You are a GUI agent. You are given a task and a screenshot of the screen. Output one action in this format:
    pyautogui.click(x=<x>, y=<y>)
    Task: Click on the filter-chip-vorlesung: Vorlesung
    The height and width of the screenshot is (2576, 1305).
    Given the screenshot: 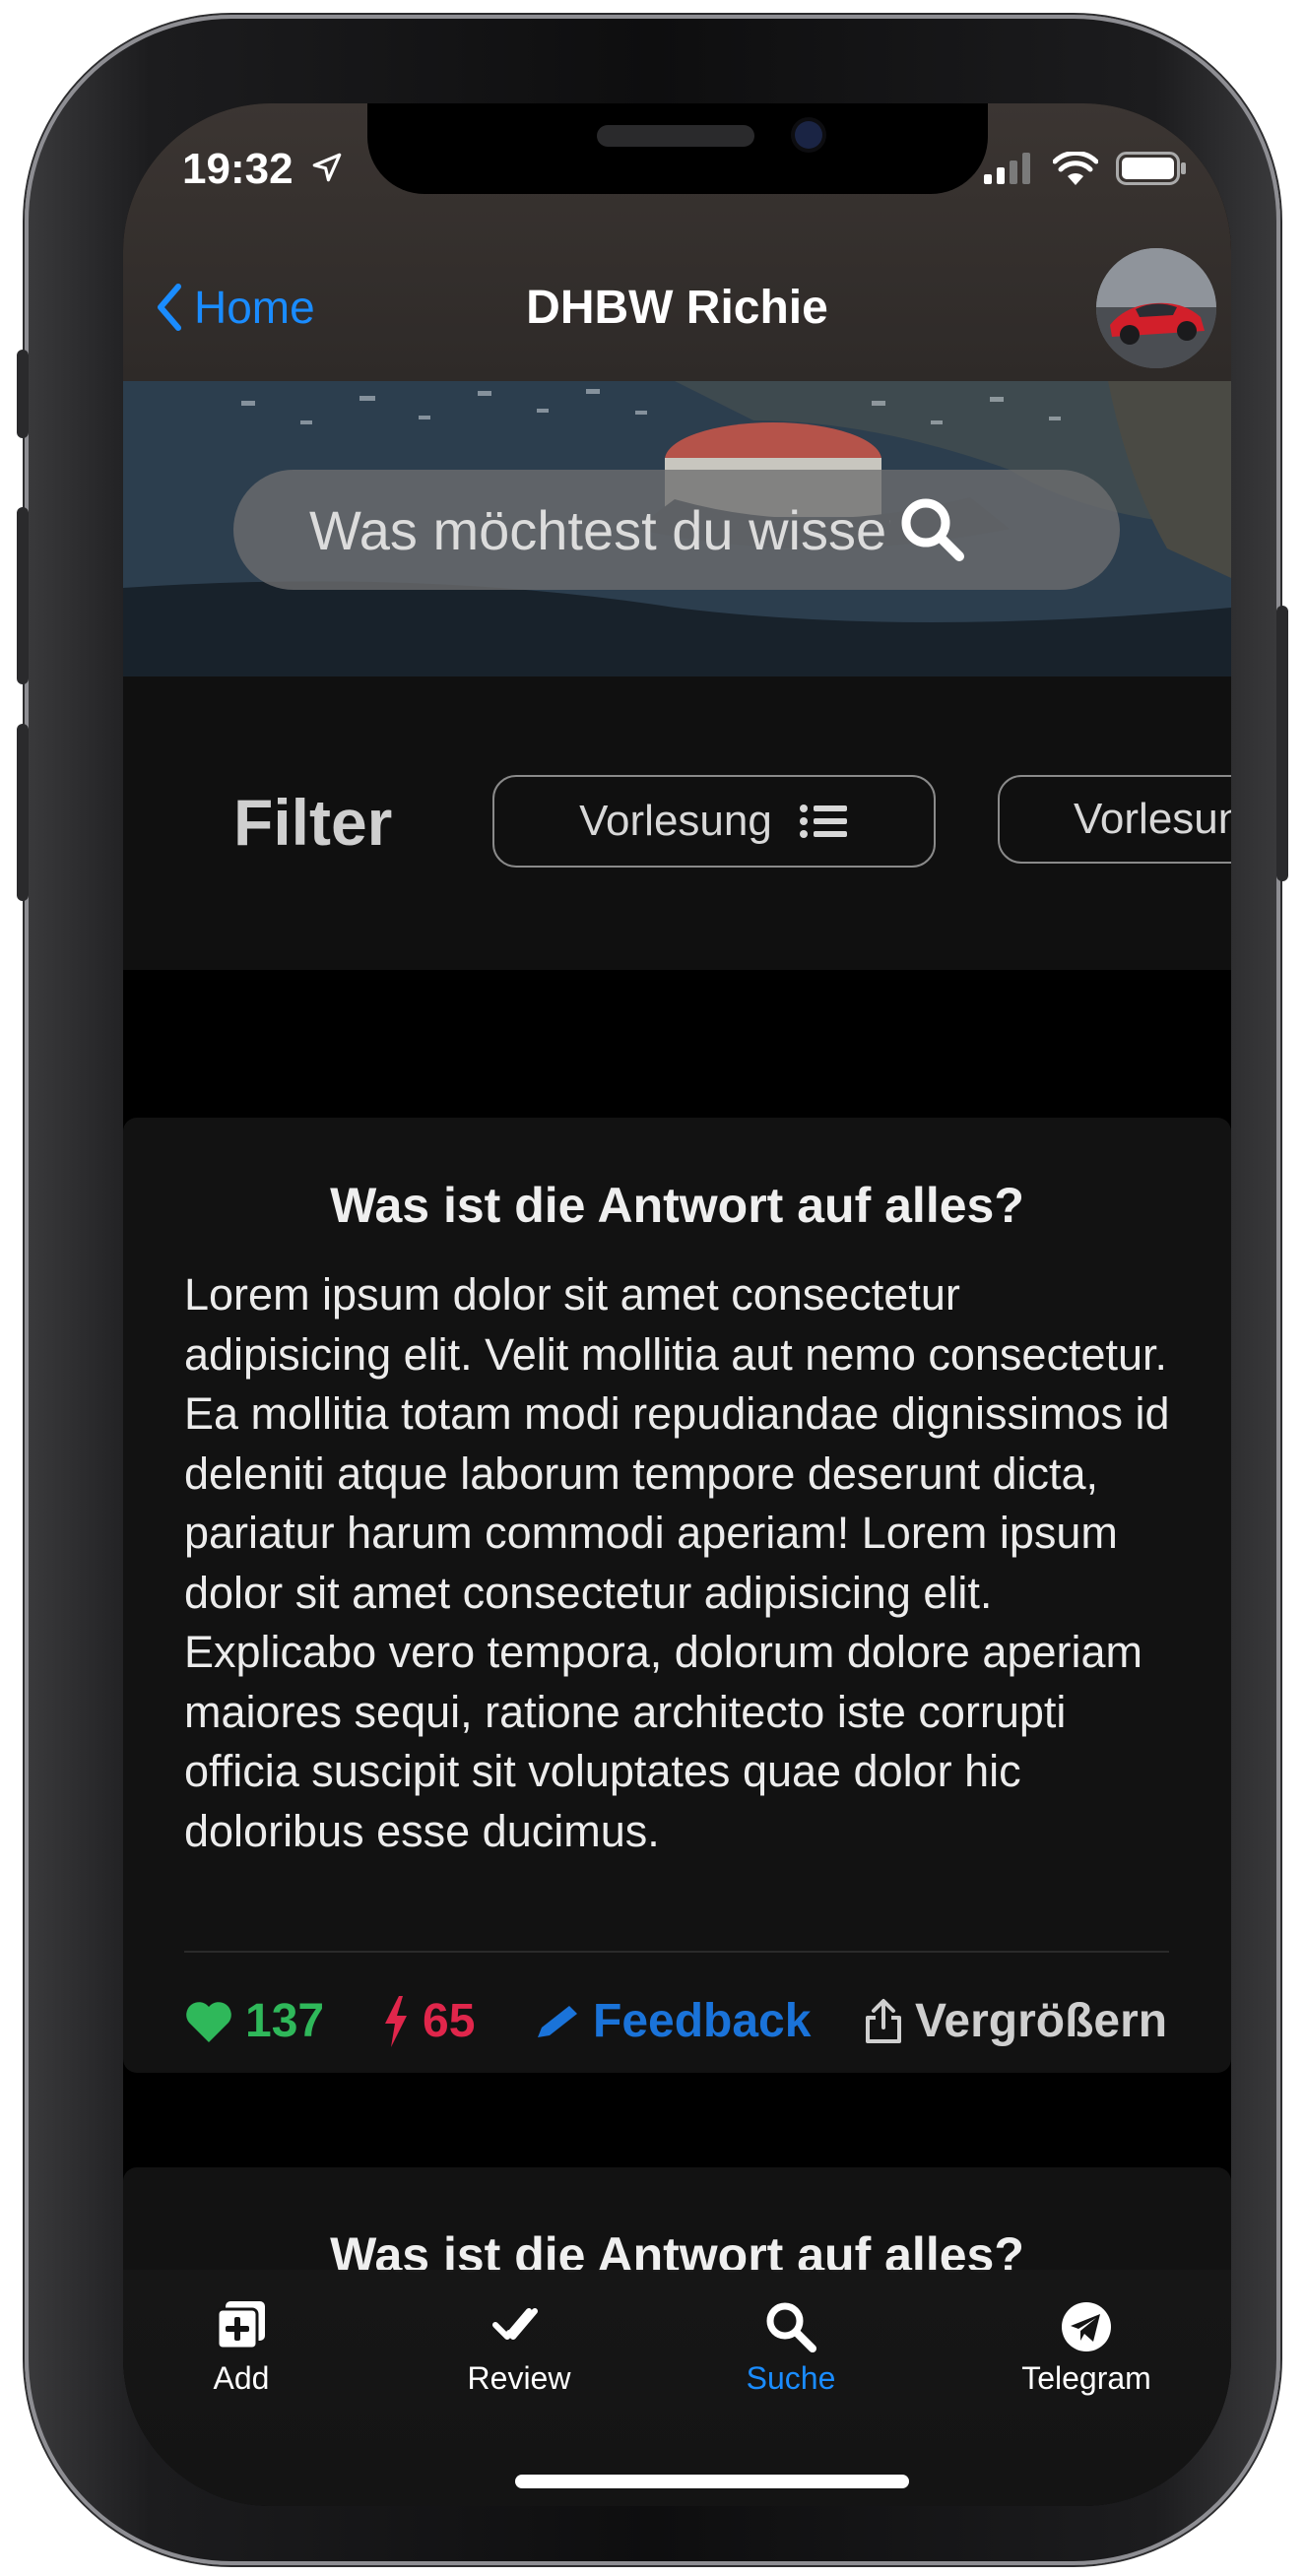 What is the action you would take?
    pyautogui.click(x=714, y=821)
    